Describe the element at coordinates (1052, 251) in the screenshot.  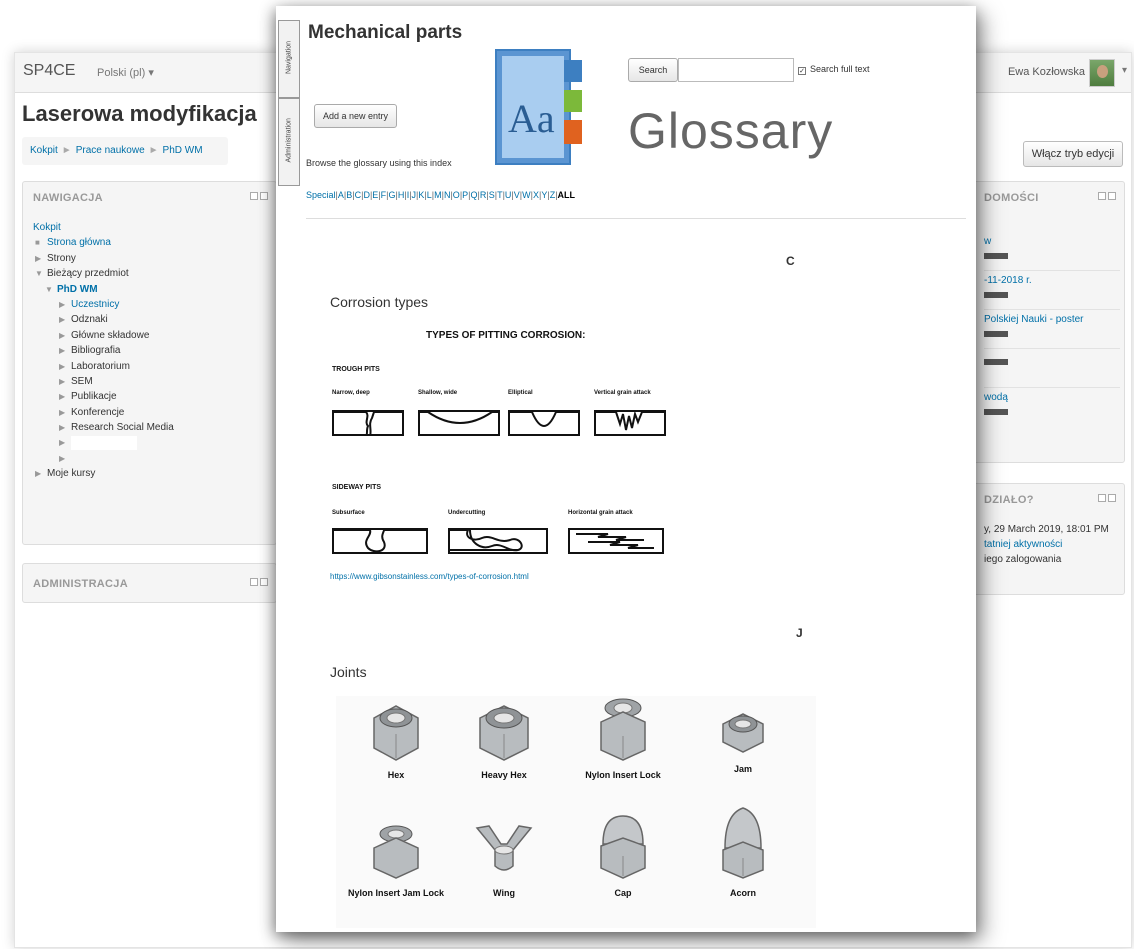
I see `news-item: w` at that location.